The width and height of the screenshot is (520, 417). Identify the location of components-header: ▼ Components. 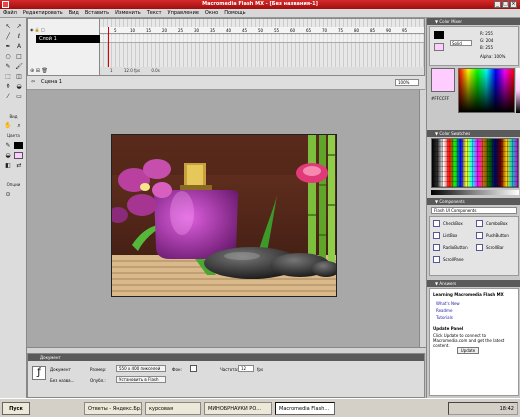
(473, 201).